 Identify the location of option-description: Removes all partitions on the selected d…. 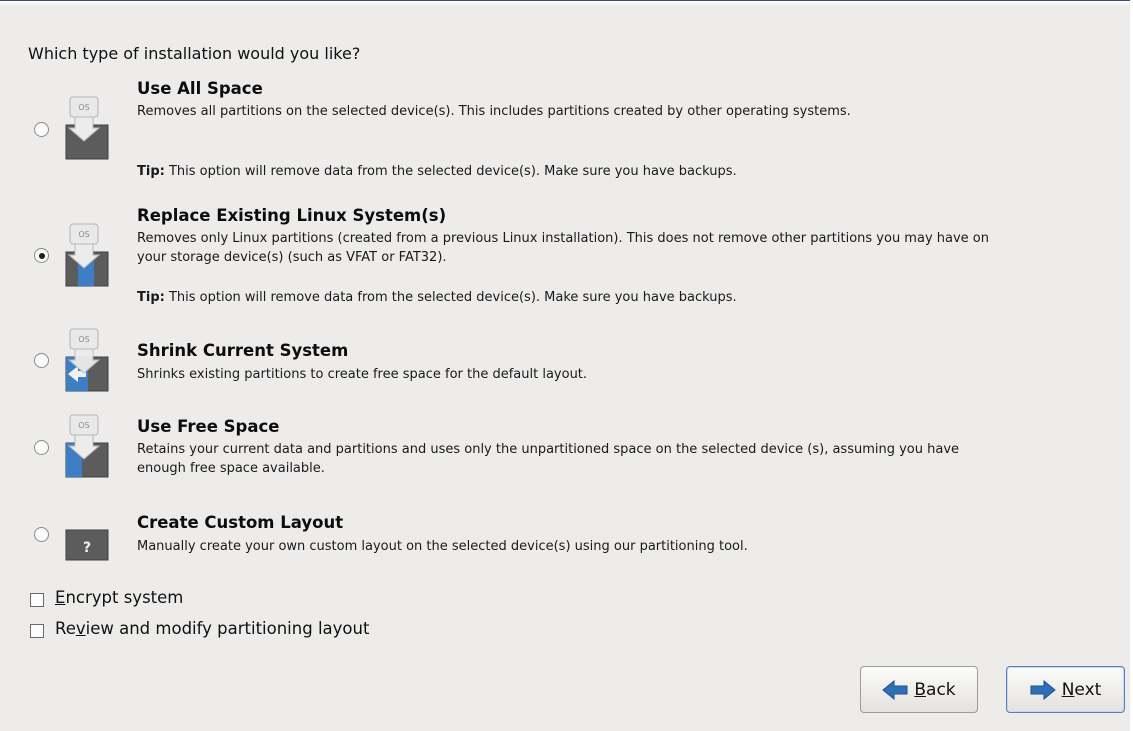
(494, 111).